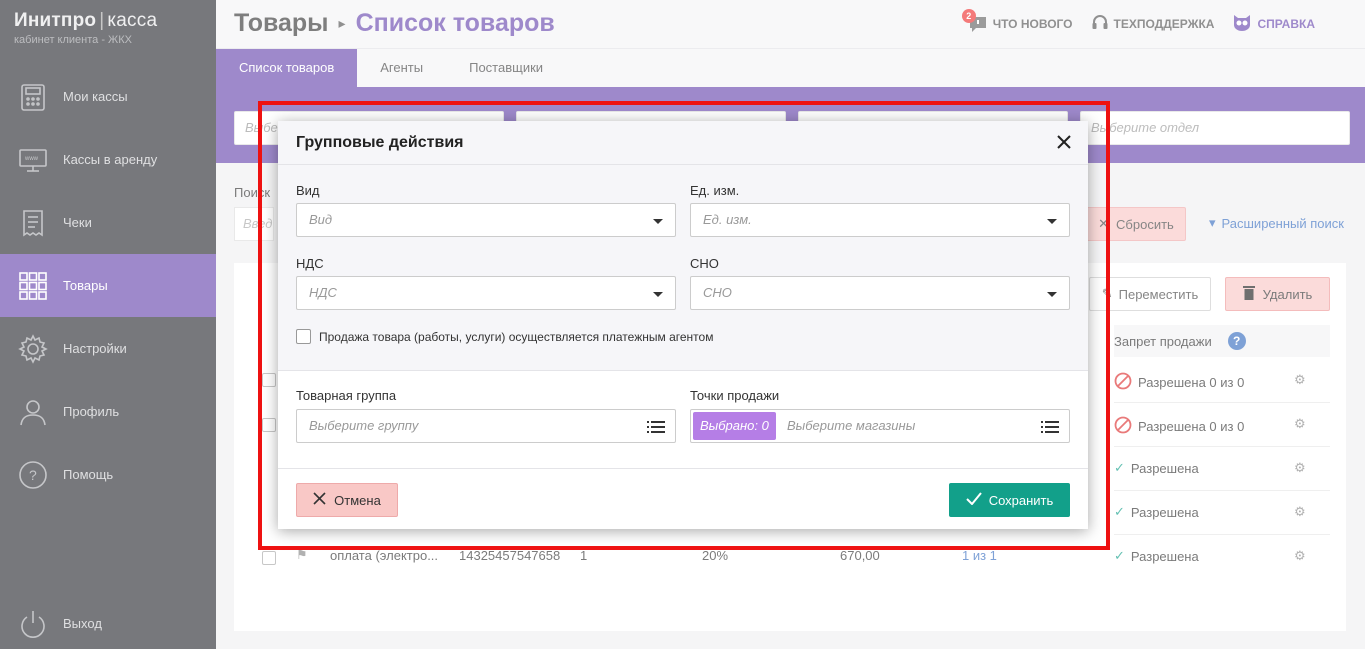 This screenshot has width=1365, height=649. Describe the element at coordinates (715, 190) in the screenshot. I see `unit-label: Ед. изм.` at that location.